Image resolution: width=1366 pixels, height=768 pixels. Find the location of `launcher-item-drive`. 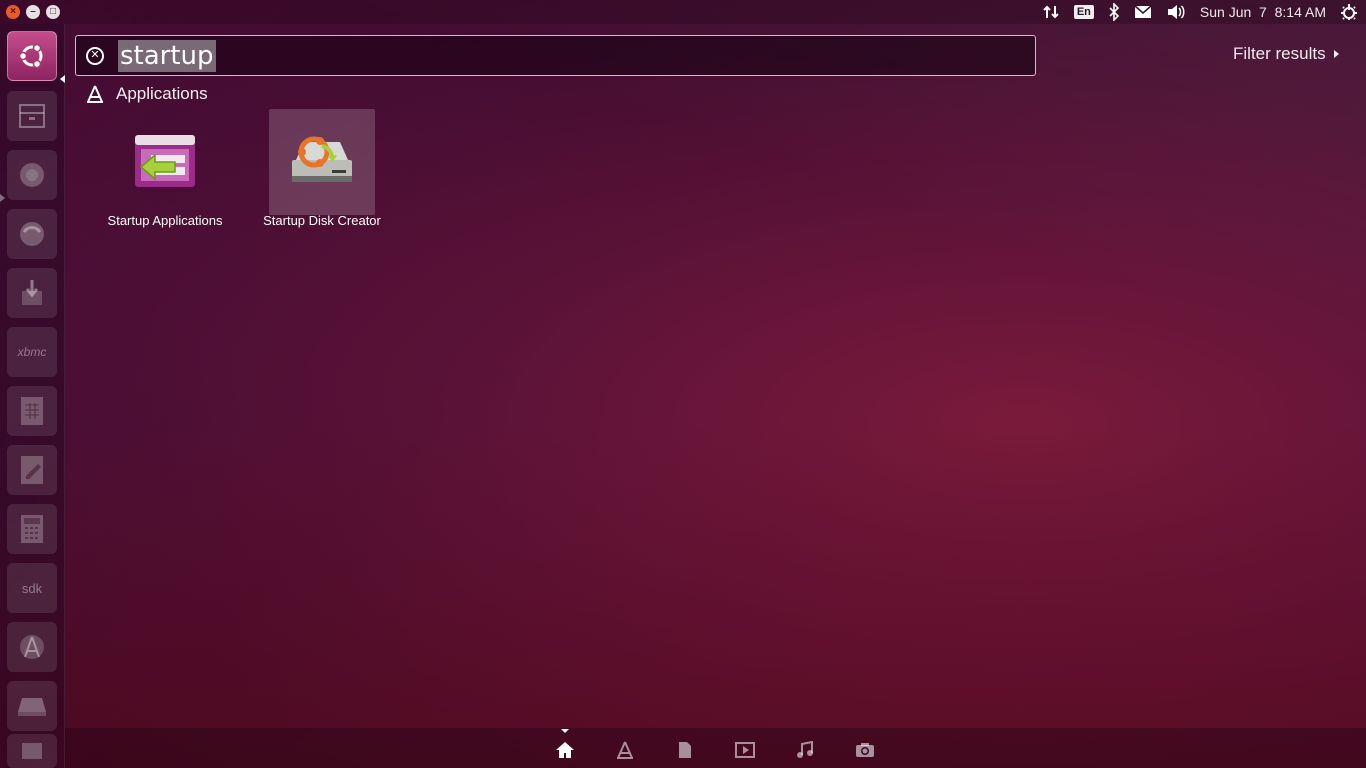

launcher-item-drive is located at coordinates (32, 706).